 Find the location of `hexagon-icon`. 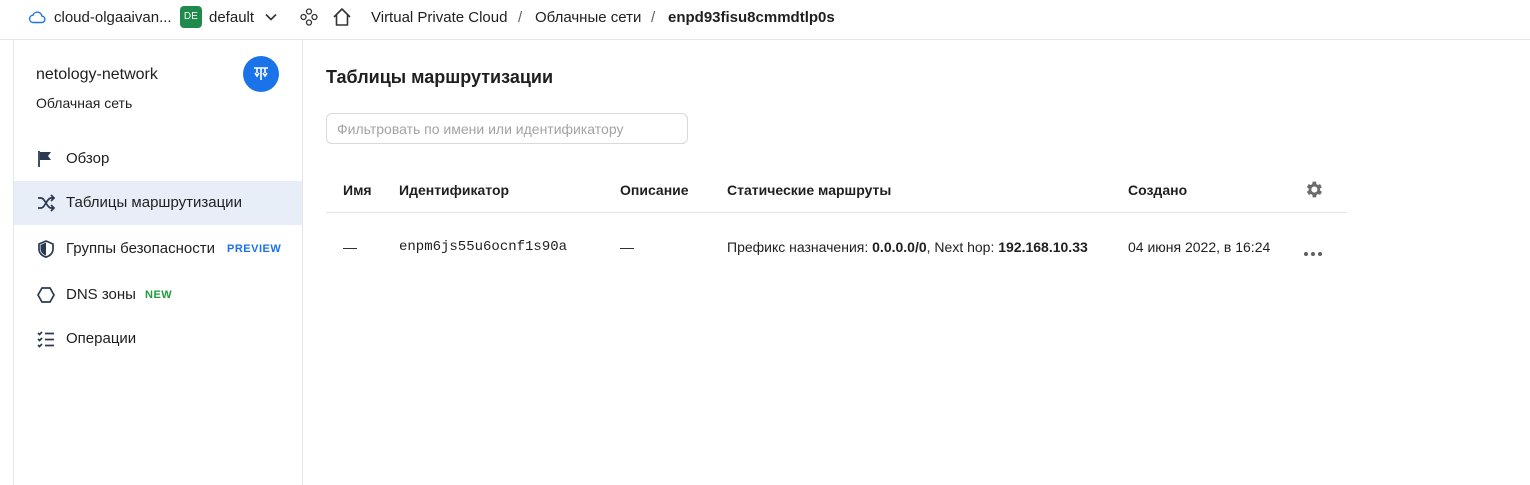

hexagon-icon is located at coordinates (46, 295).